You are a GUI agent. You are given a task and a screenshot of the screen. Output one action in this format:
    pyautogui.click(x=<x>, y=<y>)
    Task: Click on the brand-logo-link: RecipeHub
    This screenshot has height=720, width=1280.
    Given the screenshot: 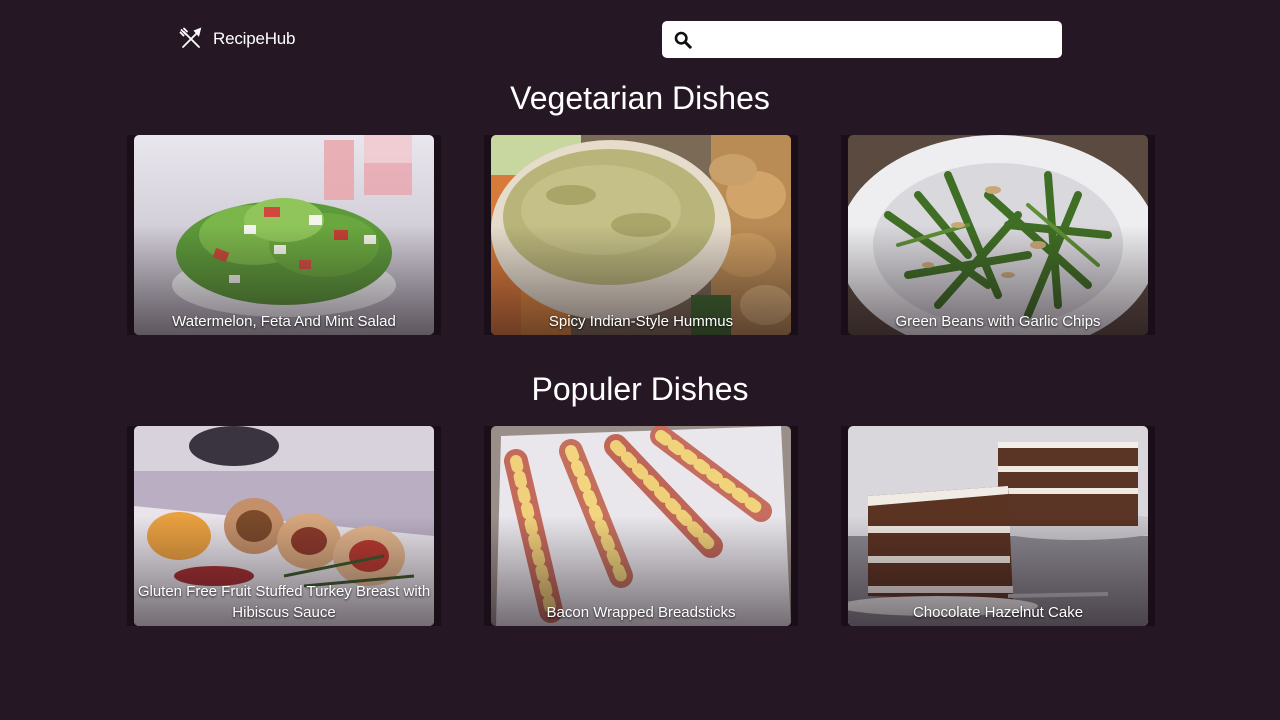 What is the action you would take?
    pyautogui.click(x=237, y=39)
    